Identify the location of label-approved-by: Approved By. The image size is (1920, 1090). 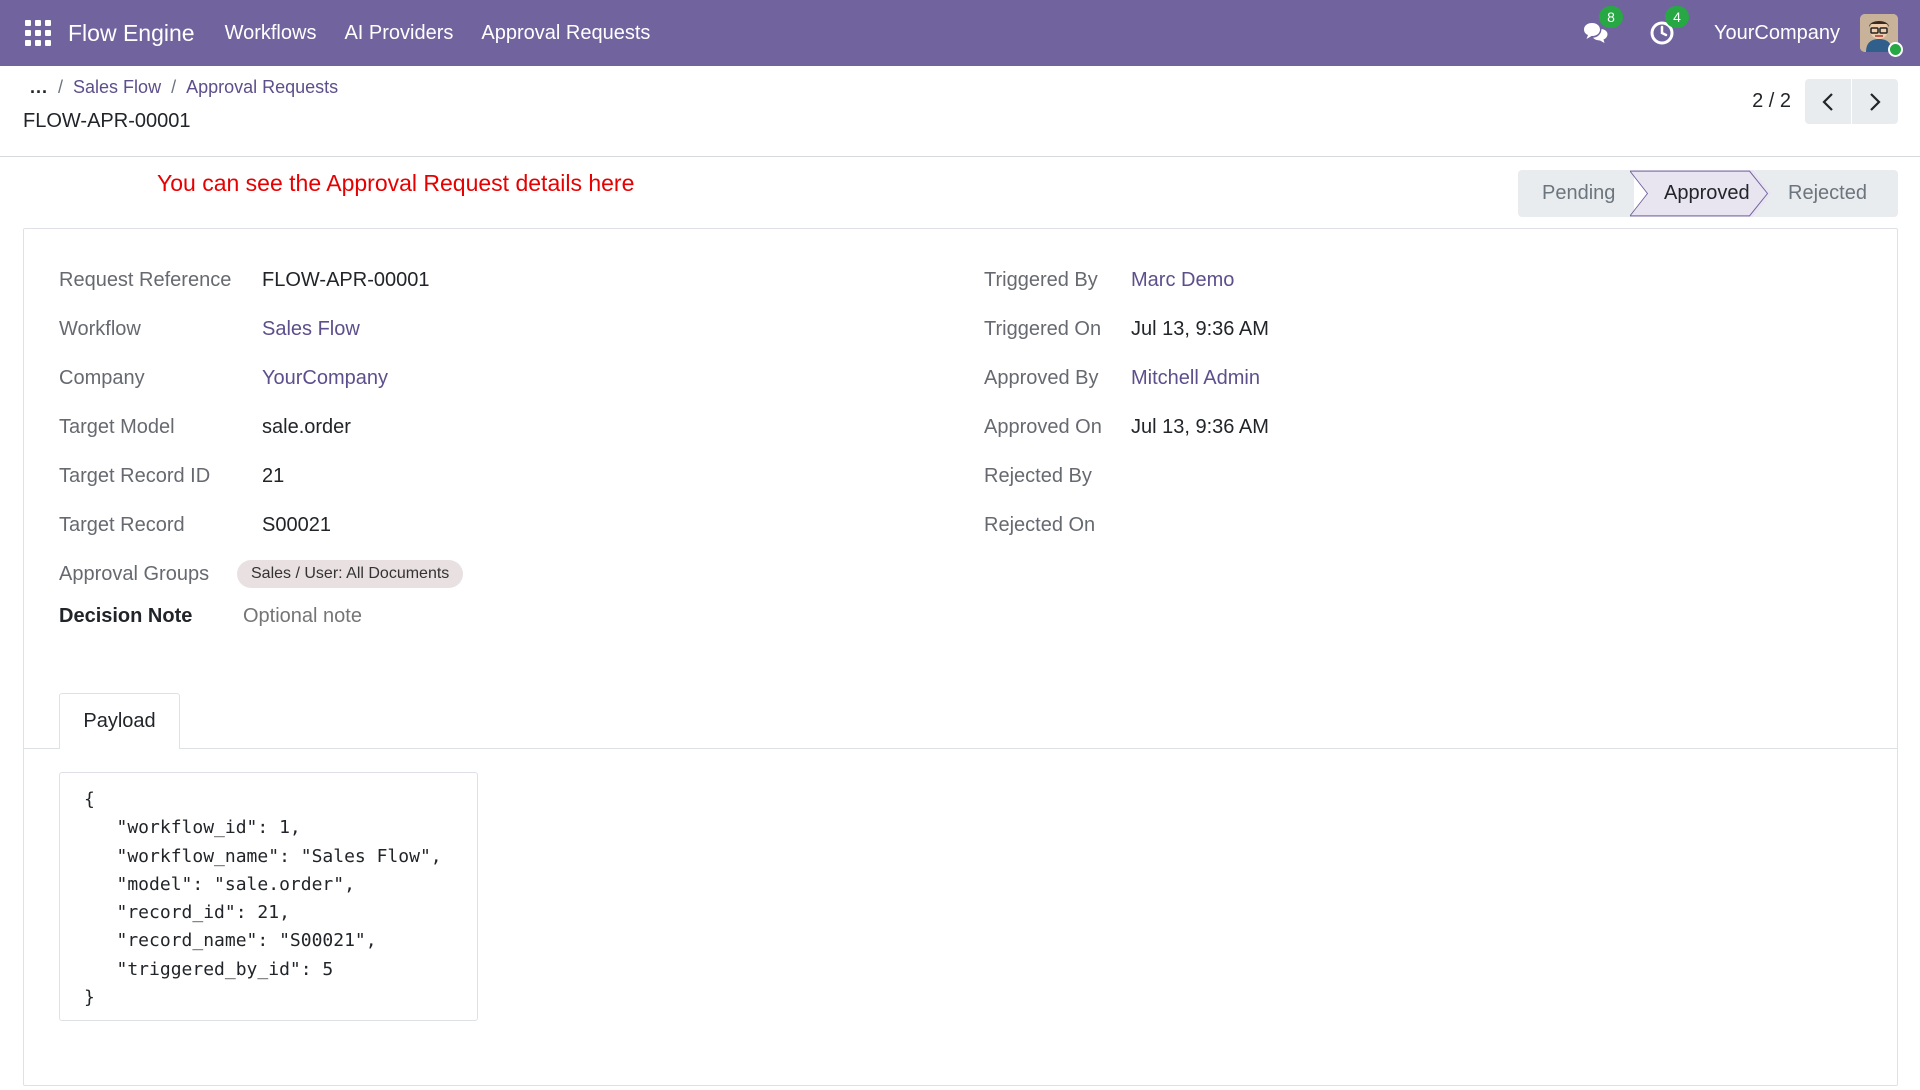
(1041, 378).